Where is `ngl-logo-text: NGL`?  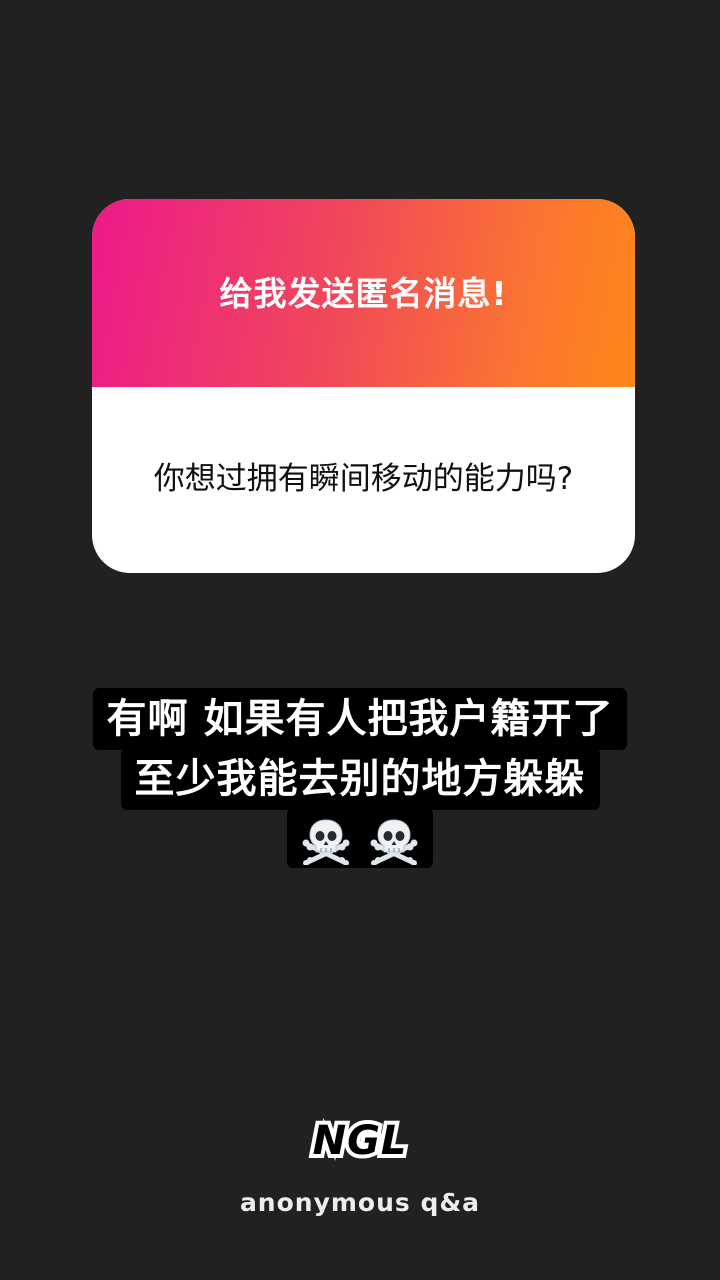 ngl-logo-text: NGL is located at coordinates (360, 1141).